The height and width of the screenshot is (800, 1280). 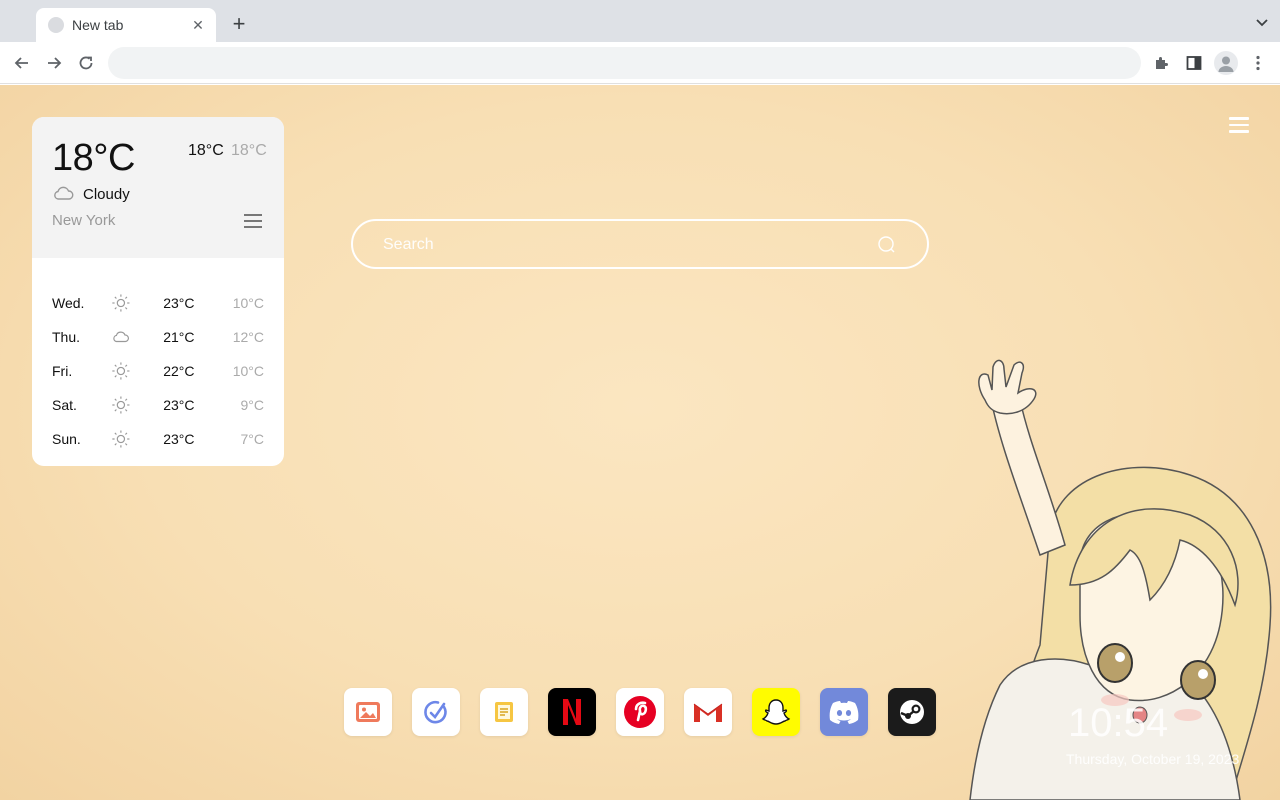 I want to click on today-low: 18°C, so click(x=249, y=150).